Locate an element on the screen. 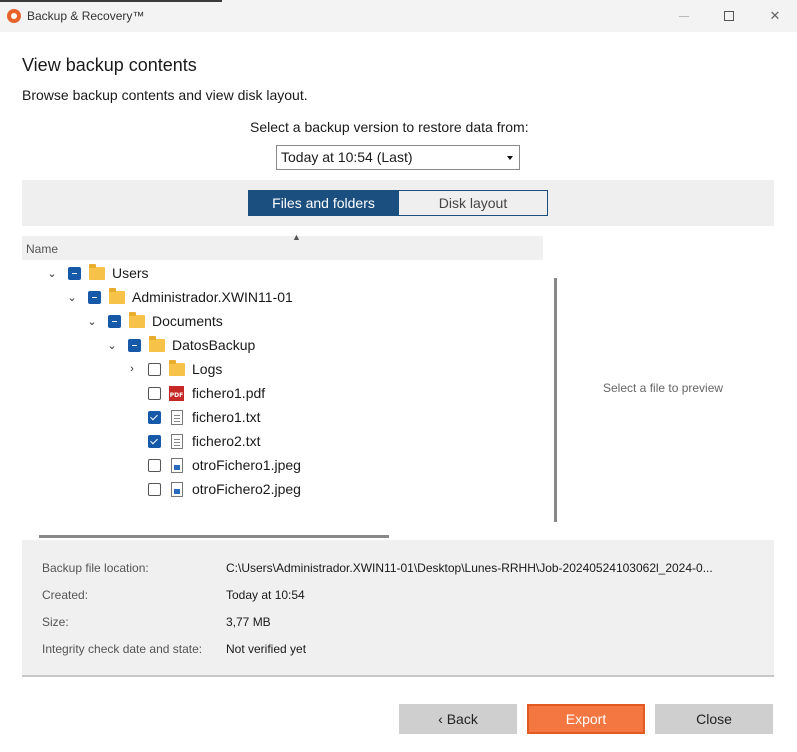 This screenshot has height=752, width=797. export-button: Export is located at coordinates (586, 719).